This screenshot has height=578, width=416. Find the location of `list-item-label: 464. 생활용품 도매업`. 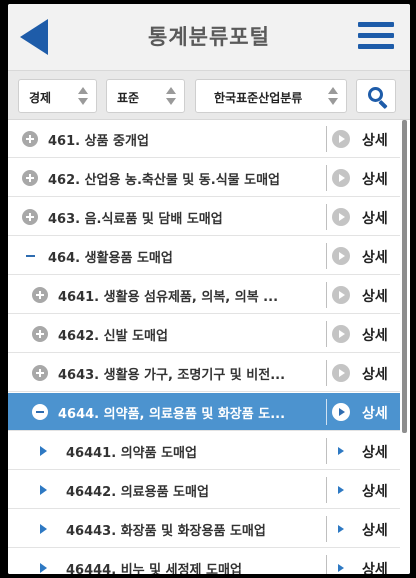

list-item-label: 464. 생활용품 도매업 is located at coordinates (110, 258).